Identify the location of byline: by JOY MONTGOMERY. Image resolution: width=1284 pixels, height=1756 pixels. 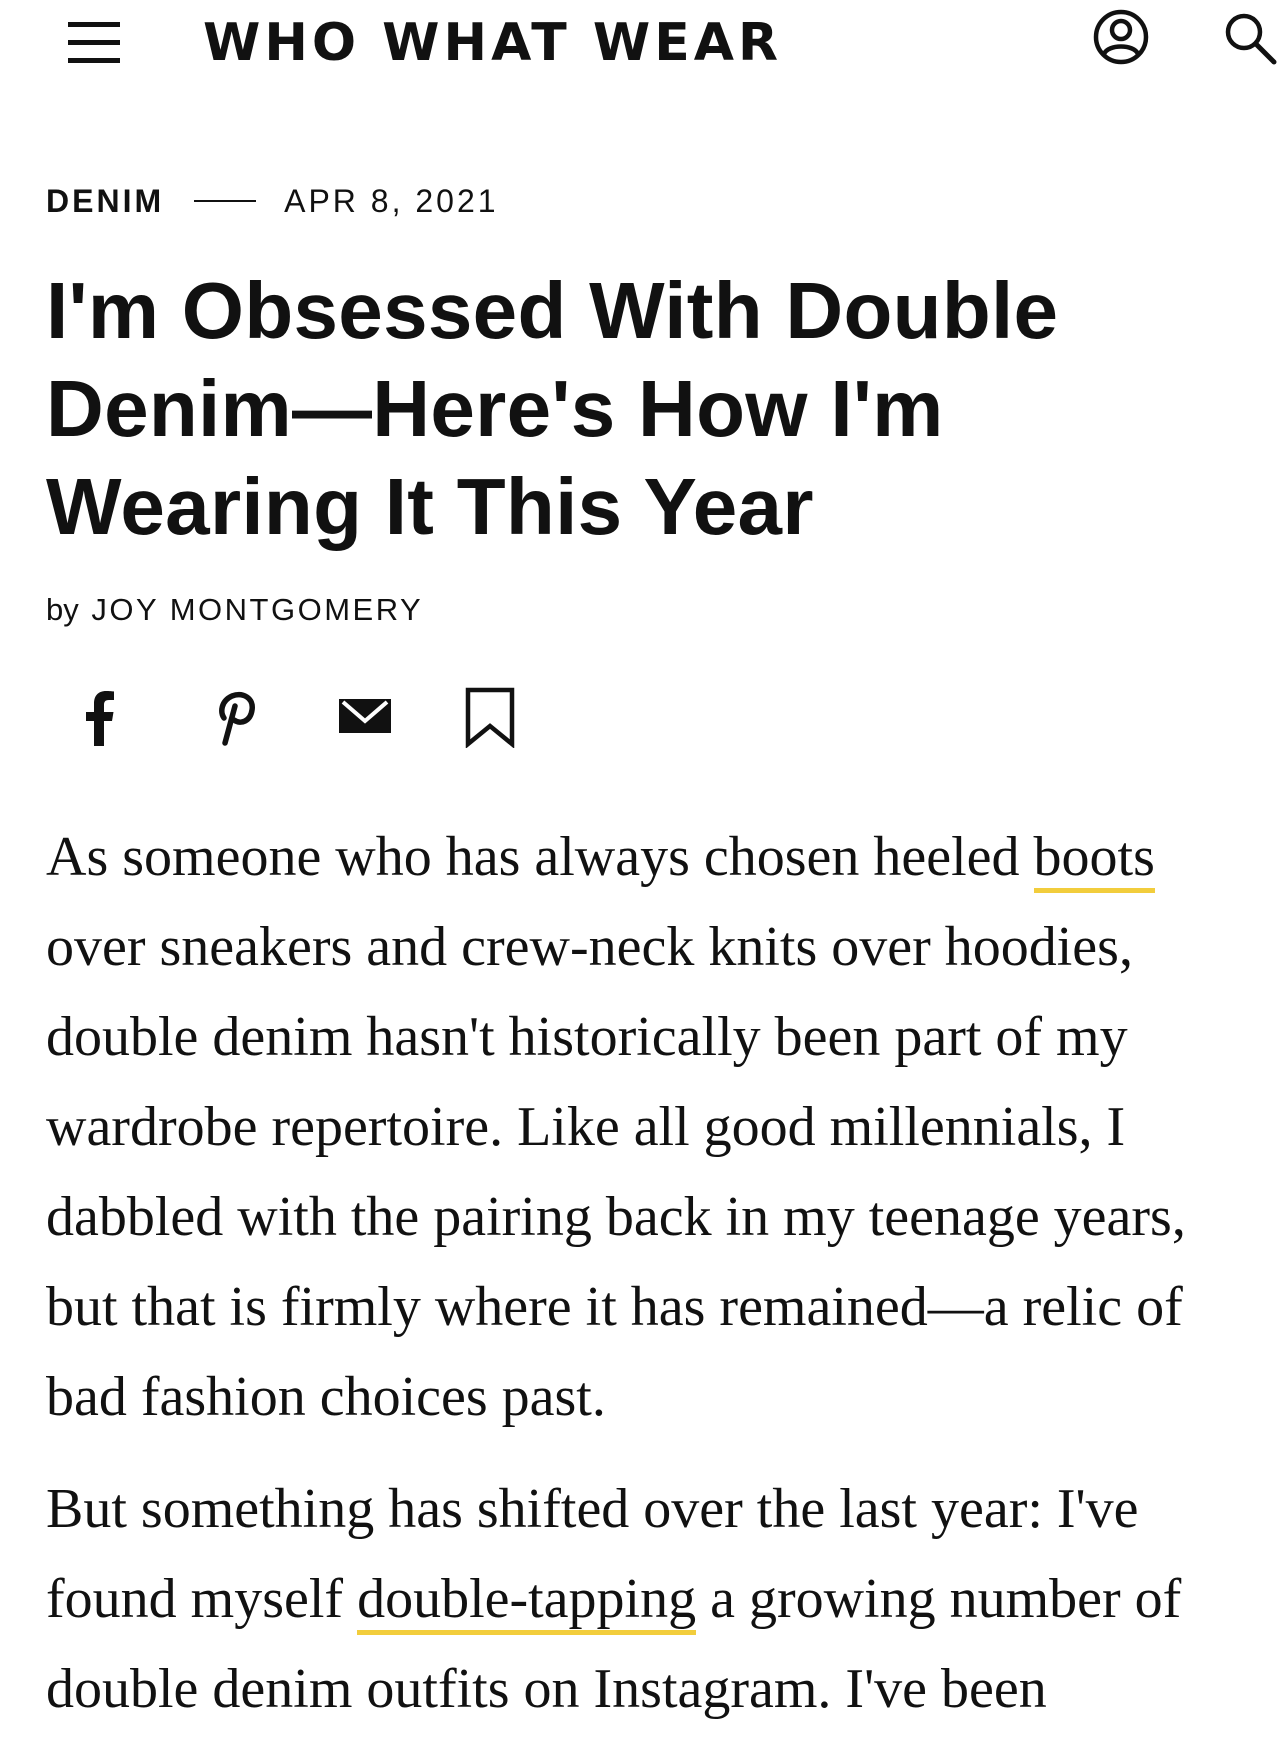
(234, 610).